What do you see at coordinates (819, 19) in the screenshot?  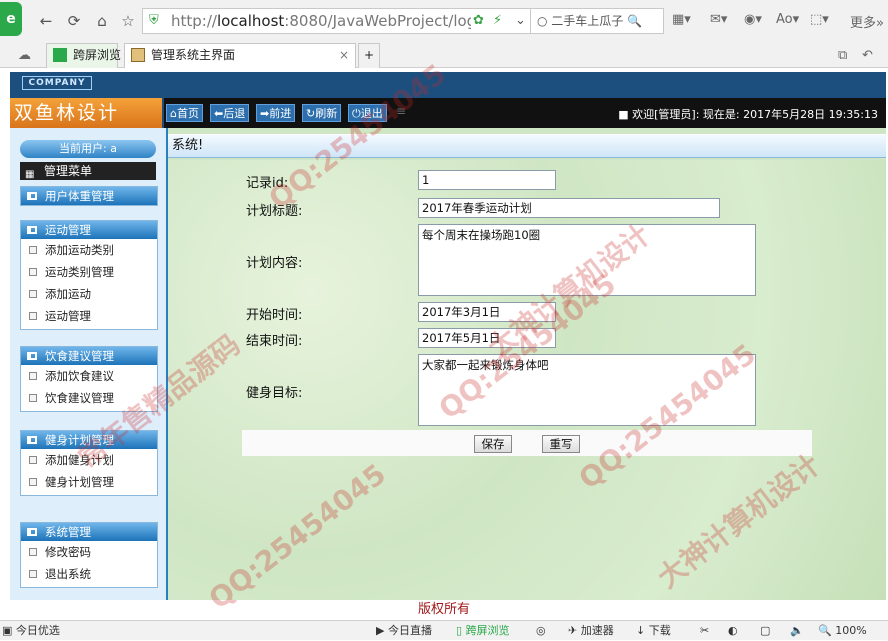 I see `gift-icon: ⬚▾` at bounding box center [819, 19].